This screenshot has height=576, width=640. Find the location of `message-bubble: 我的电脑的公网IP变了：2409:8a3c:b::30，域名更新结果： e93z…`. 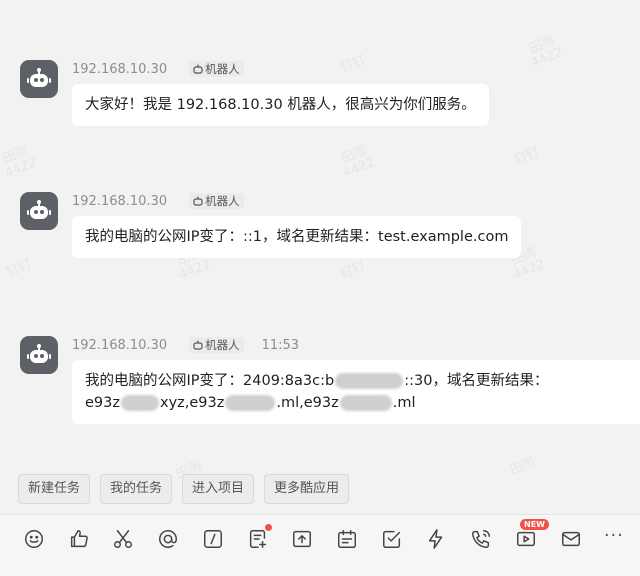

message-bubble: 我的电脑的公网IP变了：2409:8a3c:b::30，域名更新结果： e93z… is located at coordinates (356, 392).